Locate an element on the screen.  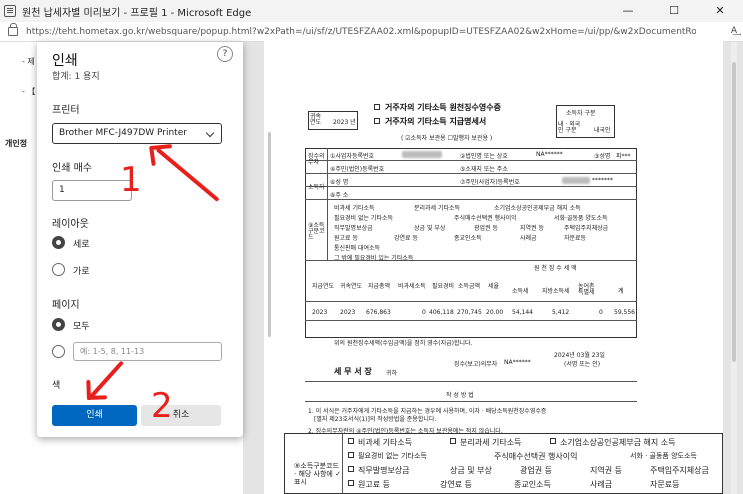
big-option: 강연료 등 is located at coordinates (456, 484).